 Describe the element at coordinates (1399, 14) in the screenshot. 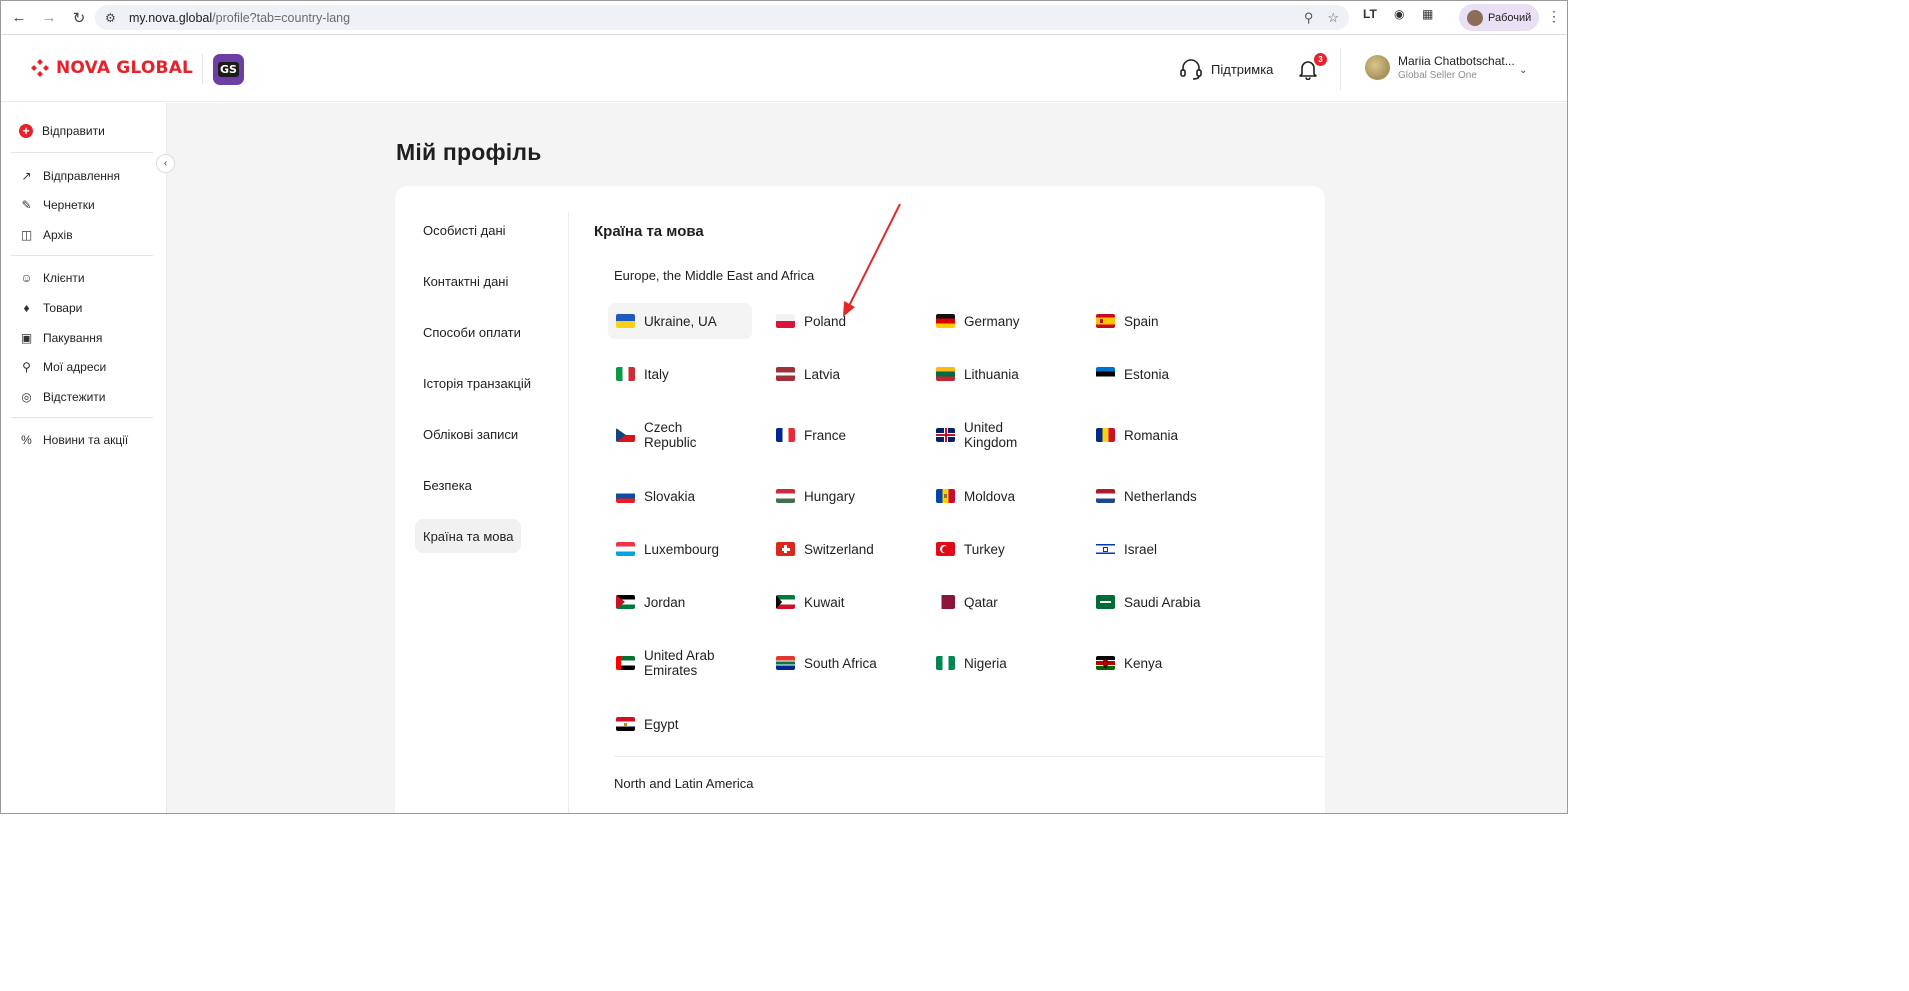

I see `camera-icon: ◉` at that location.